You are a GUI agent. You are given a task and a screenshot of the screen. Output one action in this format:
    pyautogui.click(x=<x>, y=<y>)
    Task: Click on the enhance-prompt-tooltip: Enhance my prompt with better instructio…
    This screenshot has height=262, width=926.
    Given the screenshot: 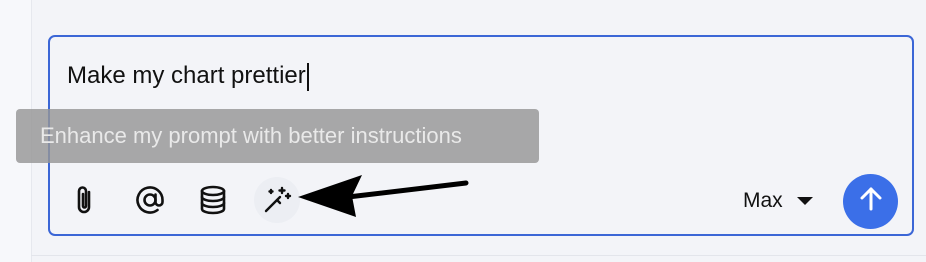 What is the action you would take?
    pyautogui.click(x=277, y=136)
    